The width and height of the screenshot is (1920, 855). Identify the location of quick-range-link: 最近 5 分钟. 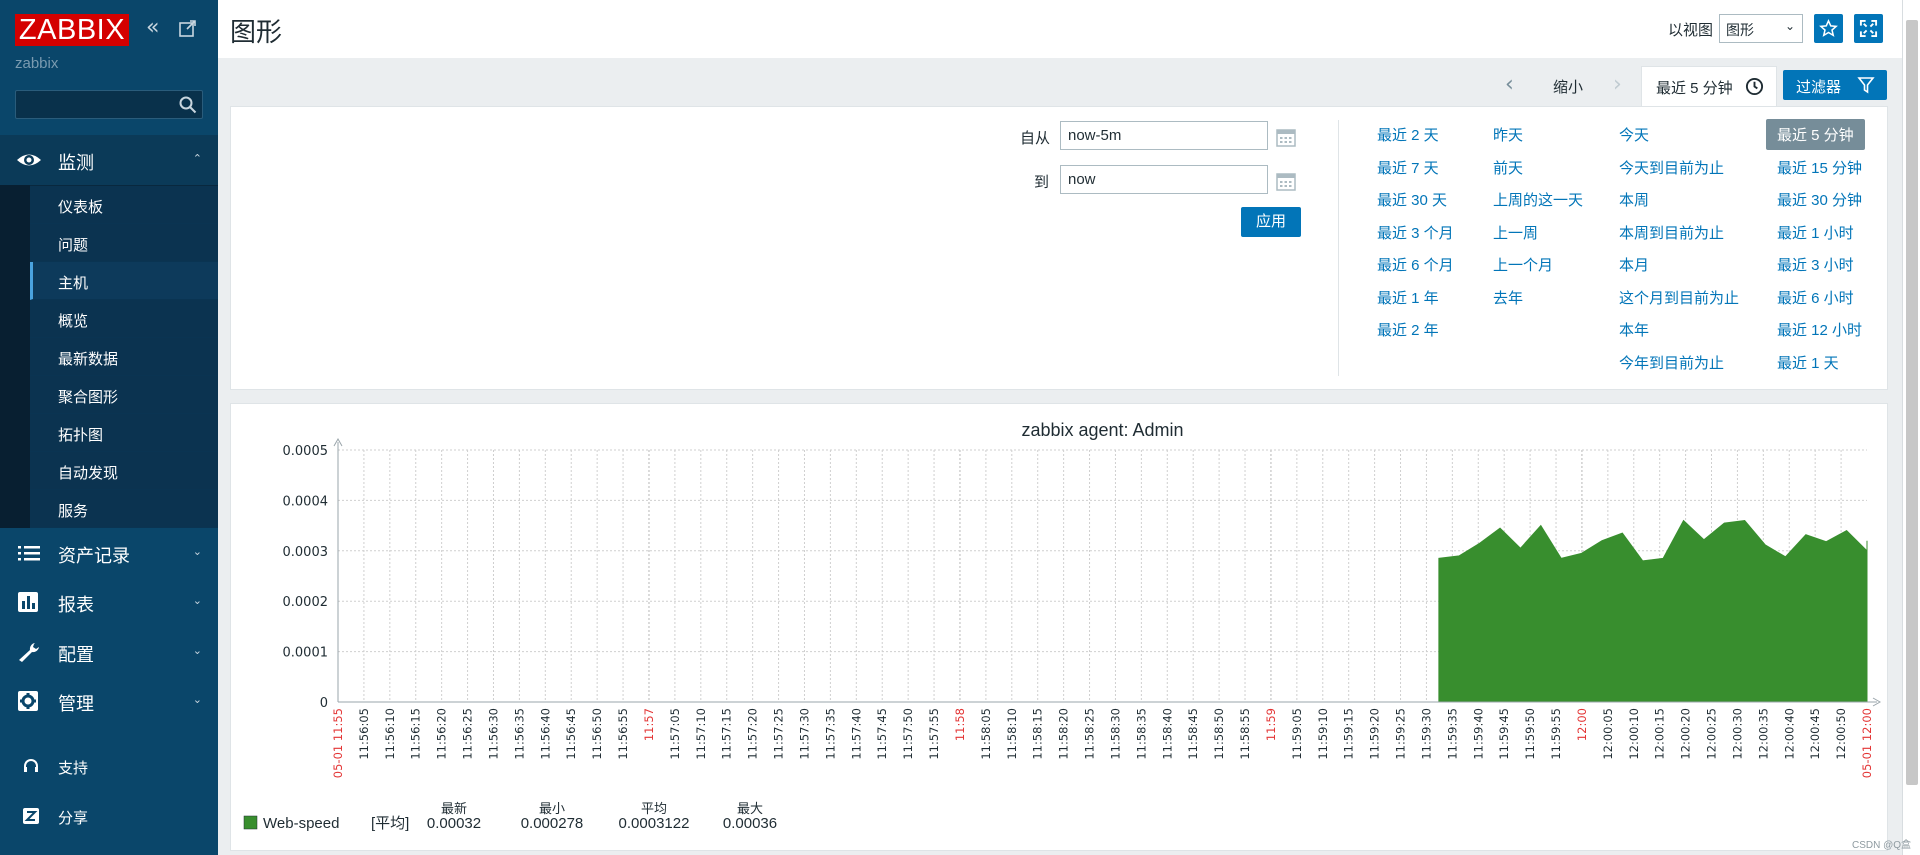
(1815, 134).